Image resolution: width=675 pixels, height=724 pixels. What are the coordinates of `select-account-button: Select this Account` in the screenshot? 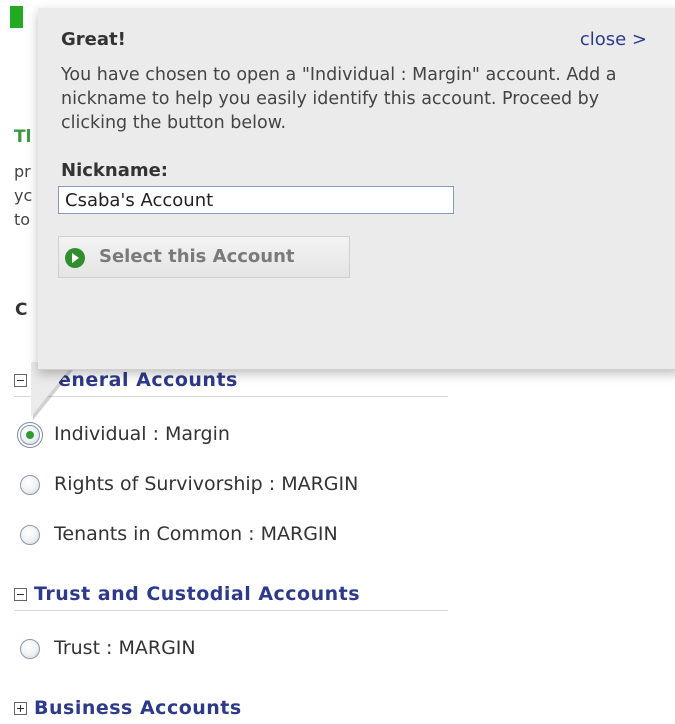 It's located at (204, 257).